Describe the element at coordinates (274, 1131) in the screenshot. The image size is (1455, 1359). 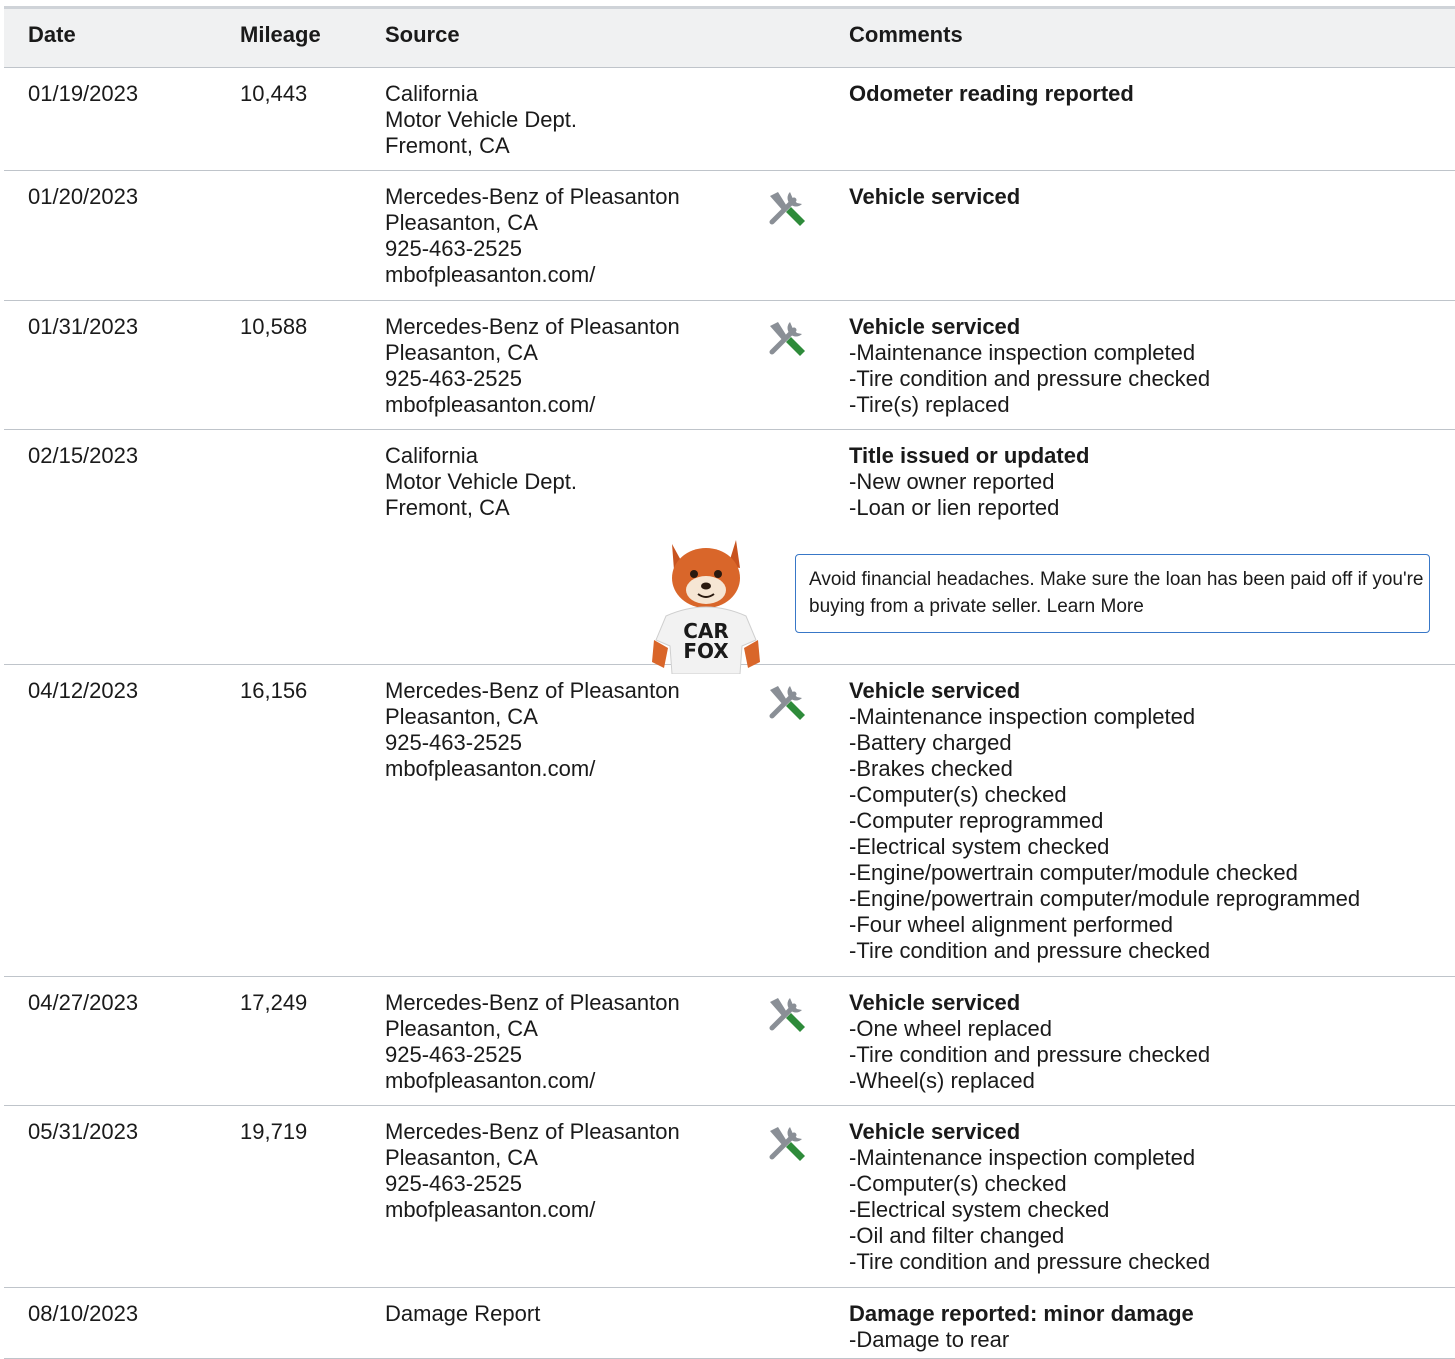
I see `mileage-cell: 19,719` at that location.